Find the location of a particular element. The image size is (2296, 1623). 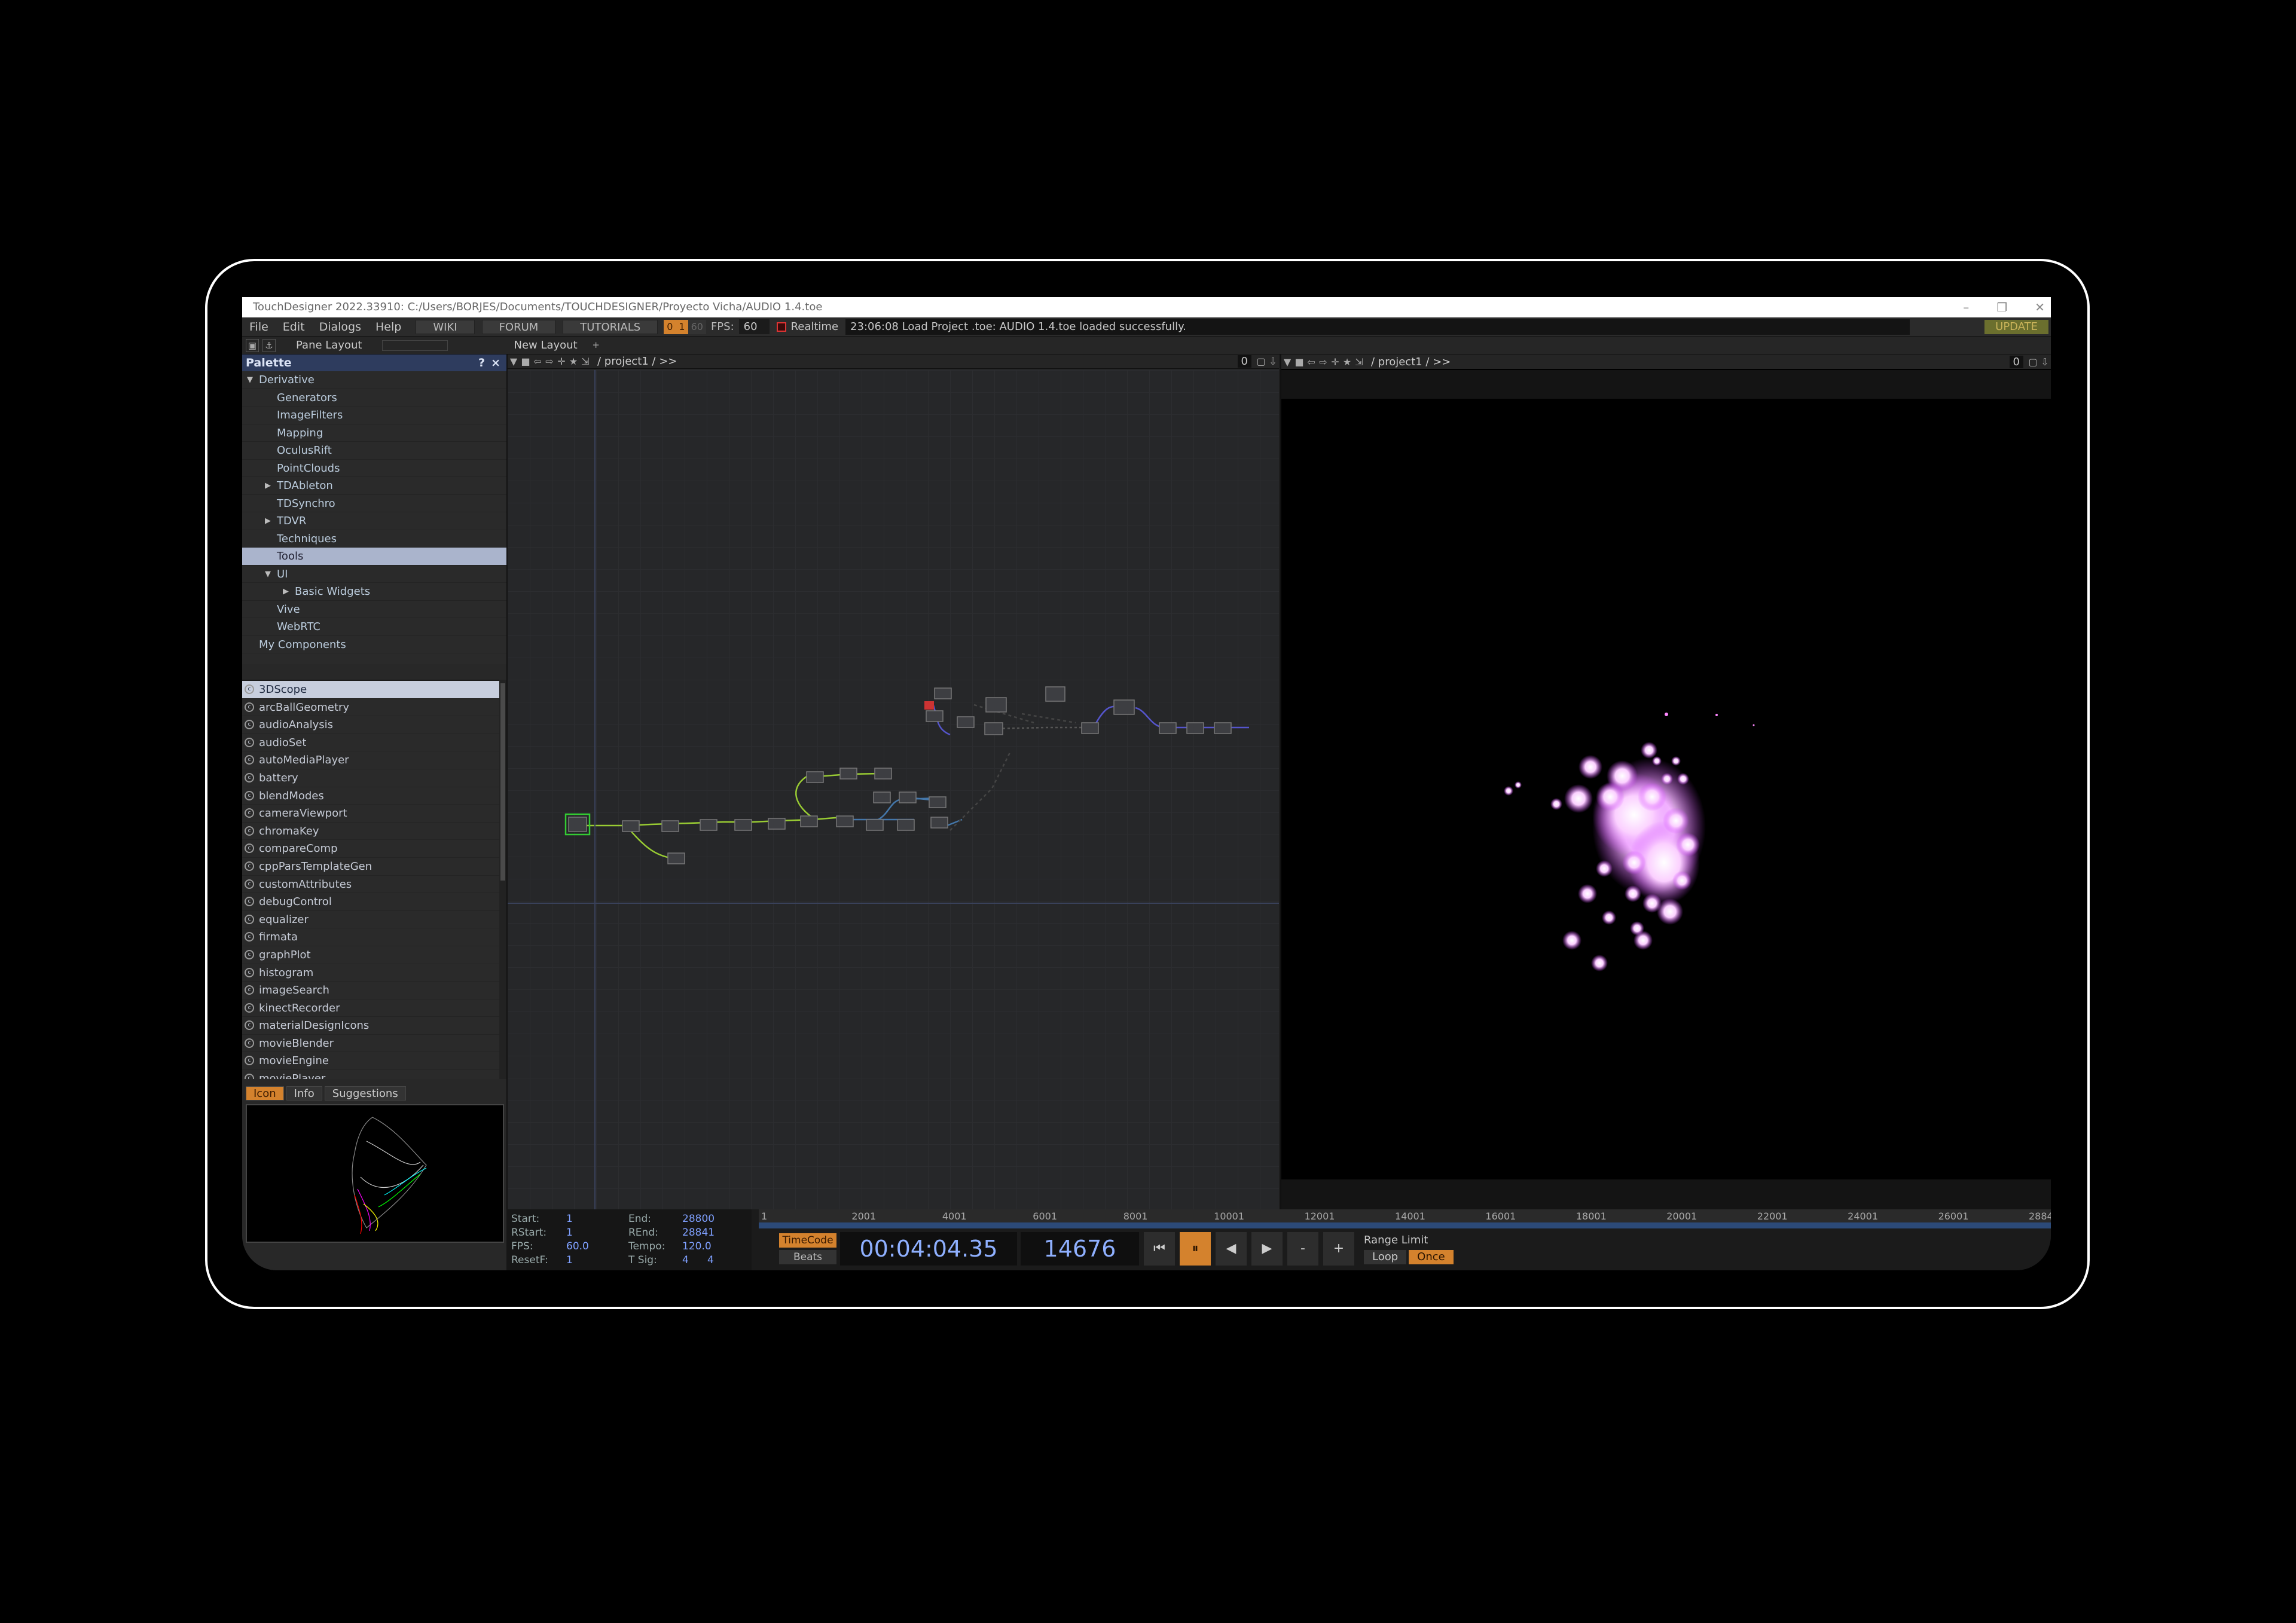

list-item: c 3DScope is located at coordinates (370, 690).